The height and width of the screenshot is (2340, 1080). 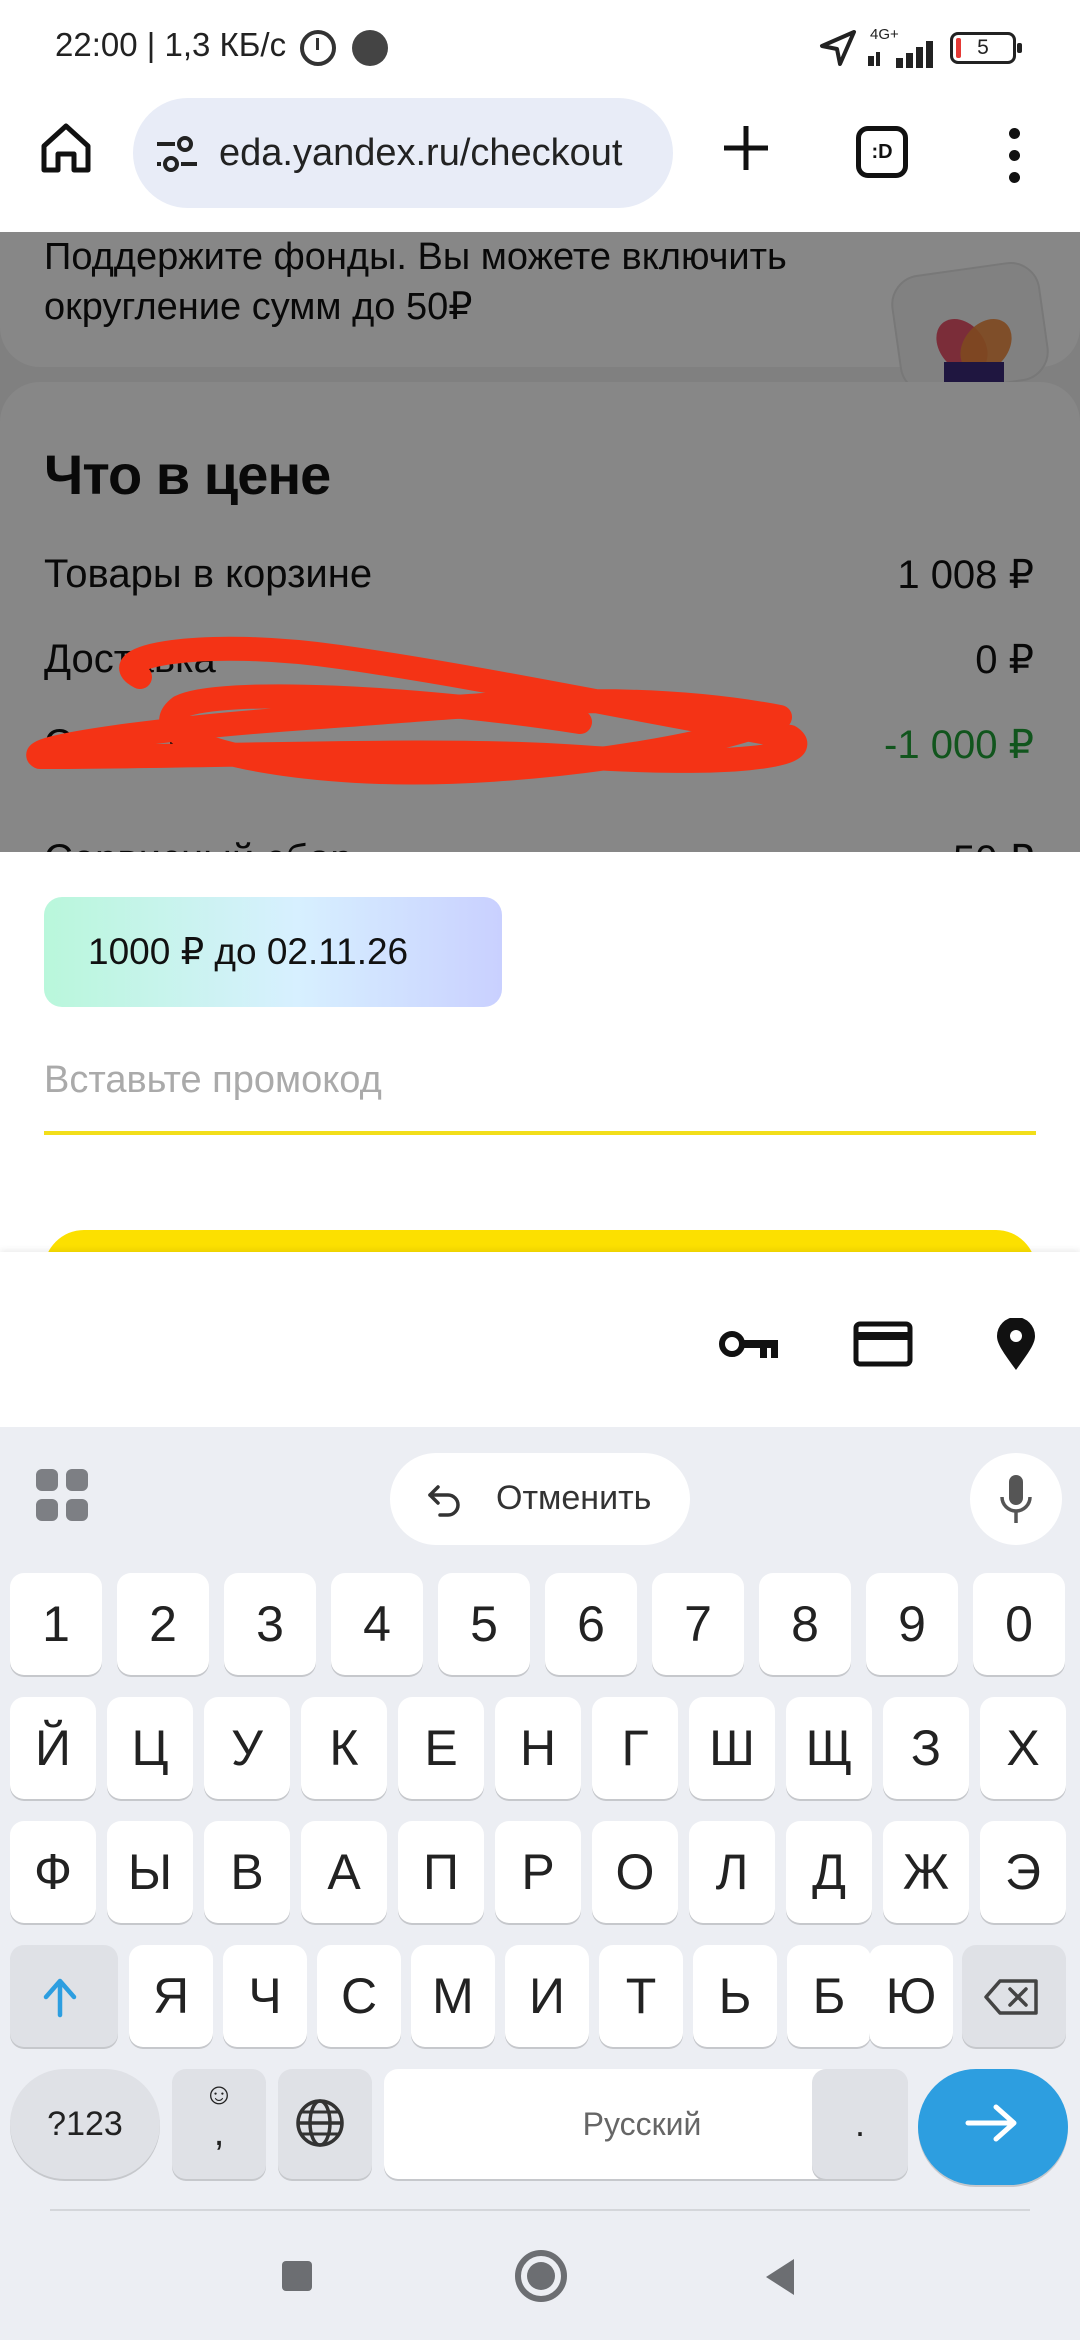 What do you see at coordinates (882, 152) in the screenshot?
I see `tab-switcher-button: :D` at bounding box center [882, 152].